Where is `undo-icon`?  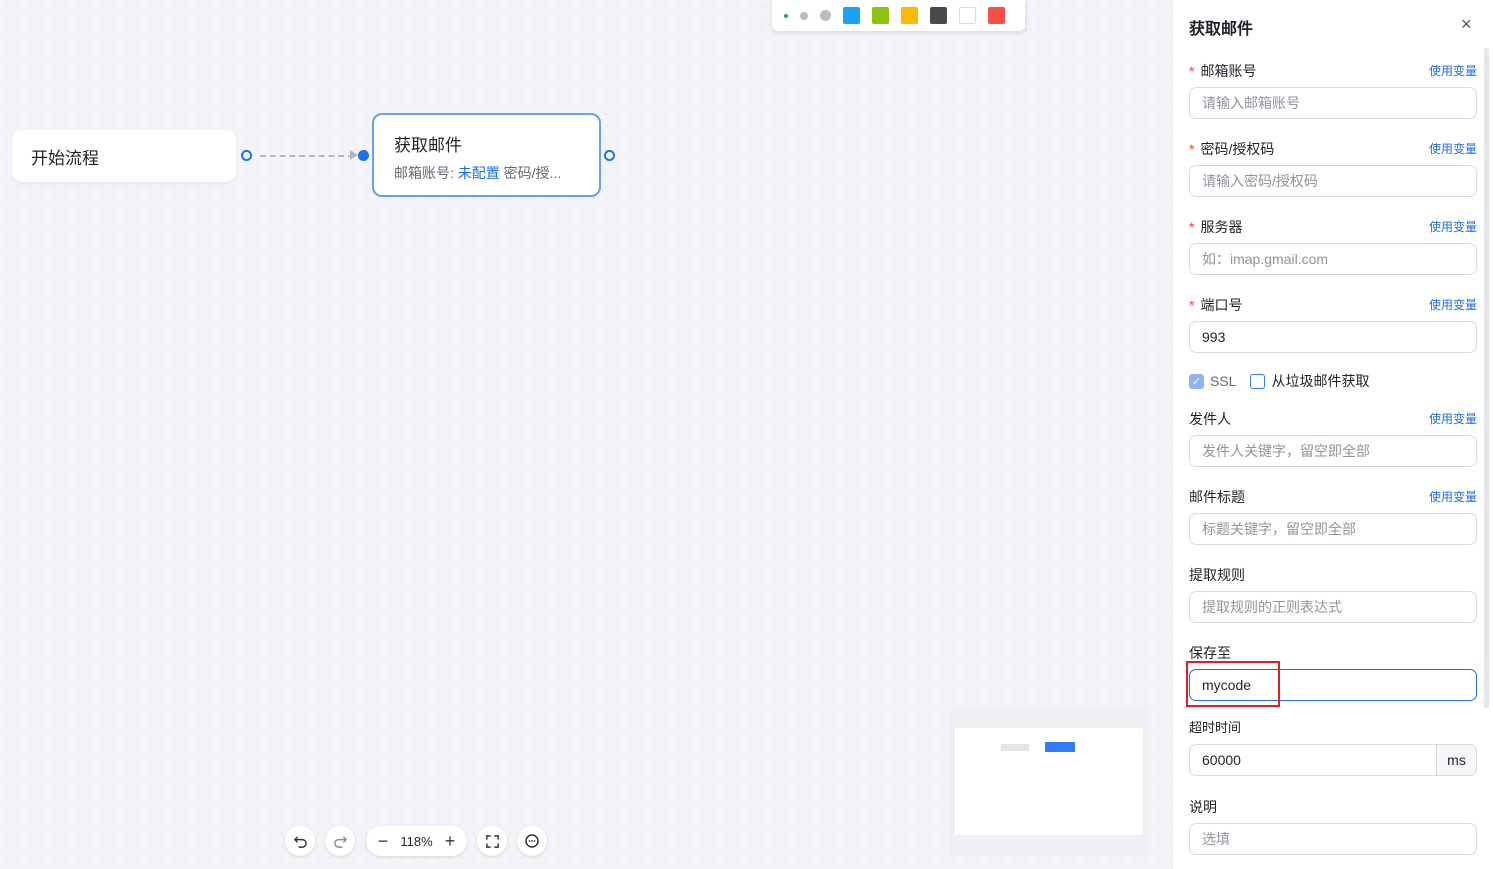
undo-icon is located at coordinates (300, 841).